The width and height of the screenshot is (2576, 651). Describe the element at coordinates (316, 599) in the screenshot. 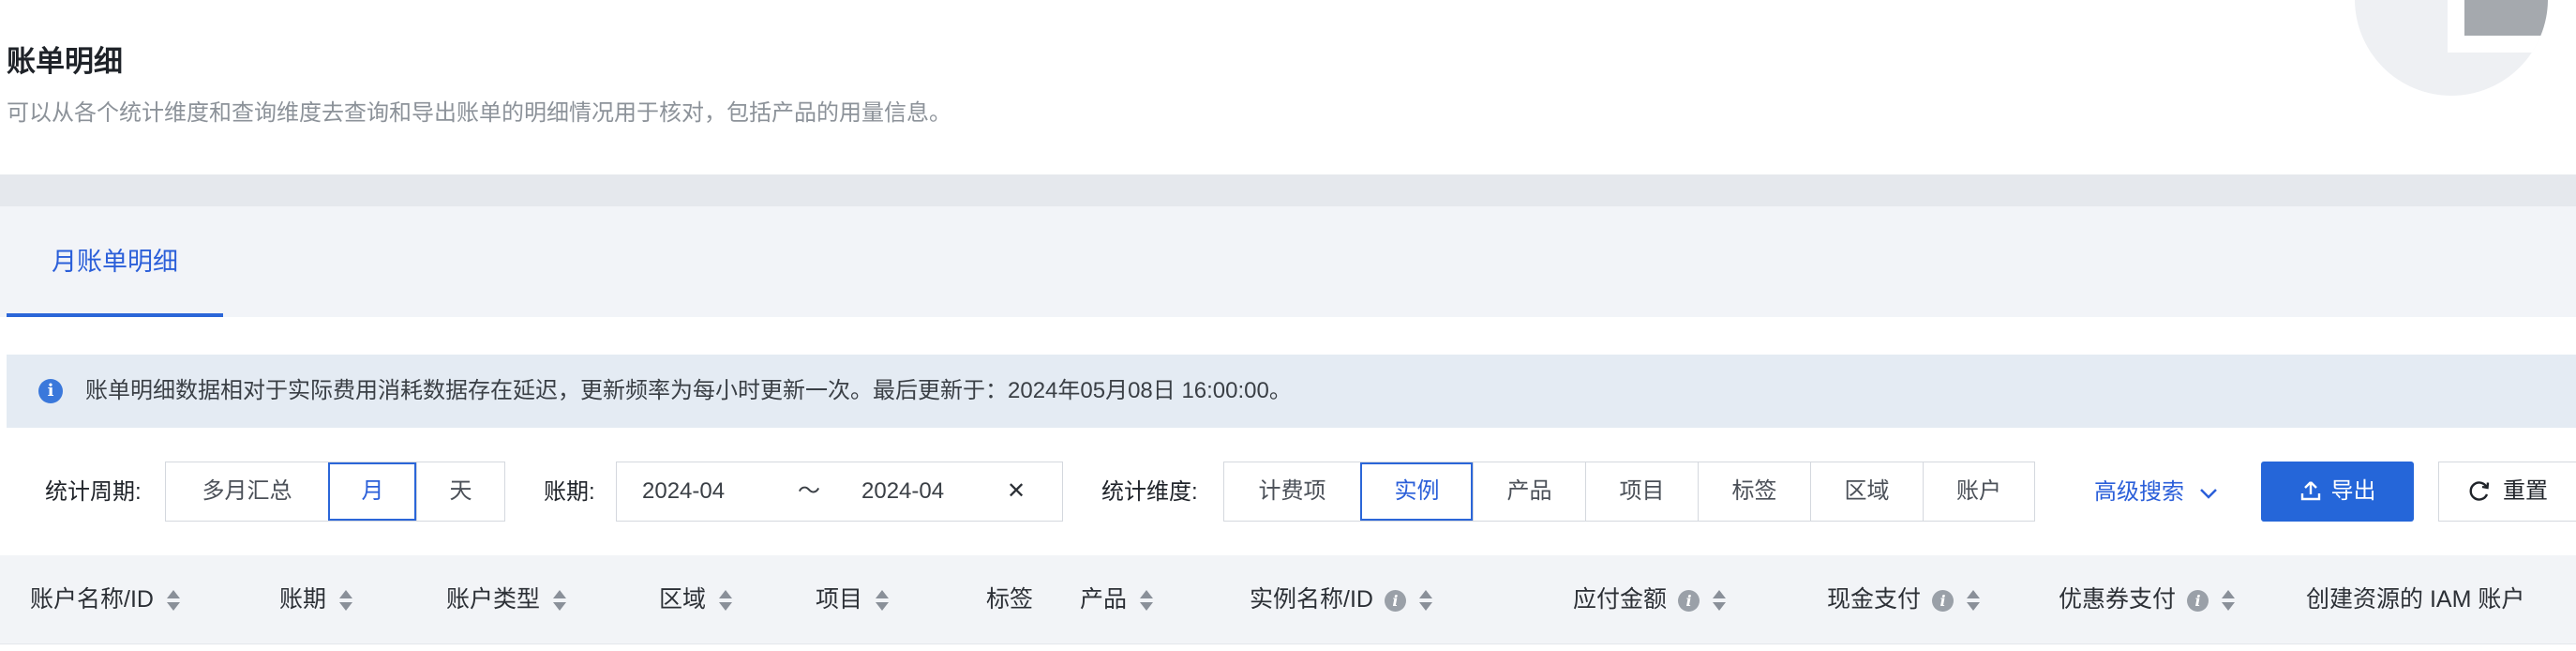

I see `column-header-billing-period: 账期` at that location.